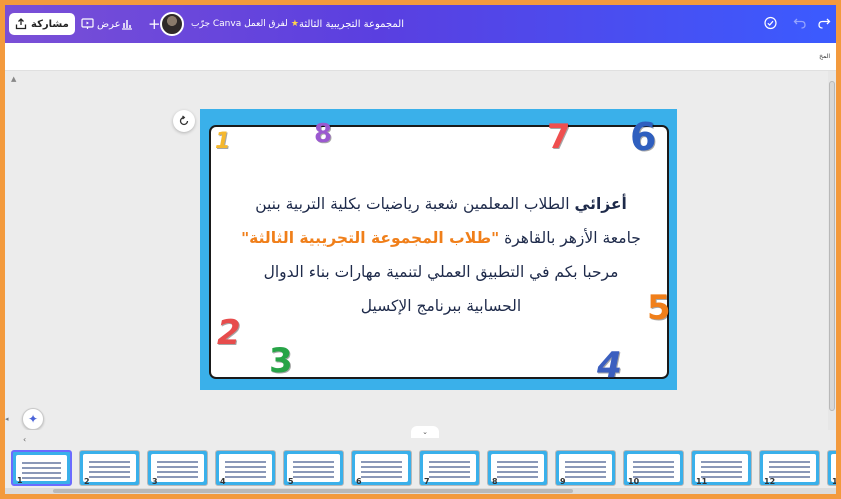 The width and height of the screenshot is (841, 499). I want to click on thumbnail-list: 12345678910111213, so click(423, 468).